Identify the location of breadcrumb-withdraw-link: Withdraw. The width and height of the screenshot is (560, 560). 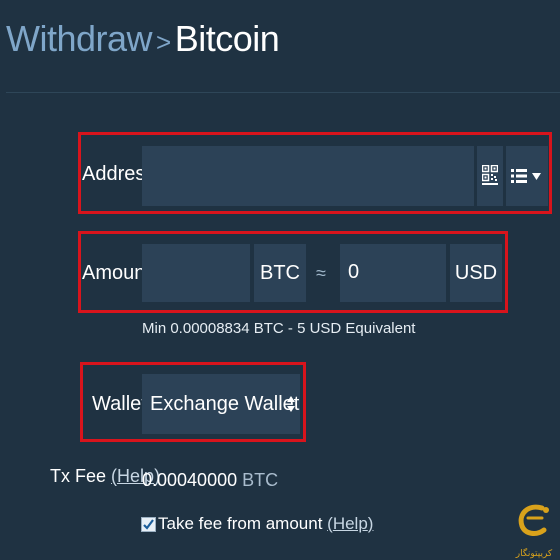
(79, 38).